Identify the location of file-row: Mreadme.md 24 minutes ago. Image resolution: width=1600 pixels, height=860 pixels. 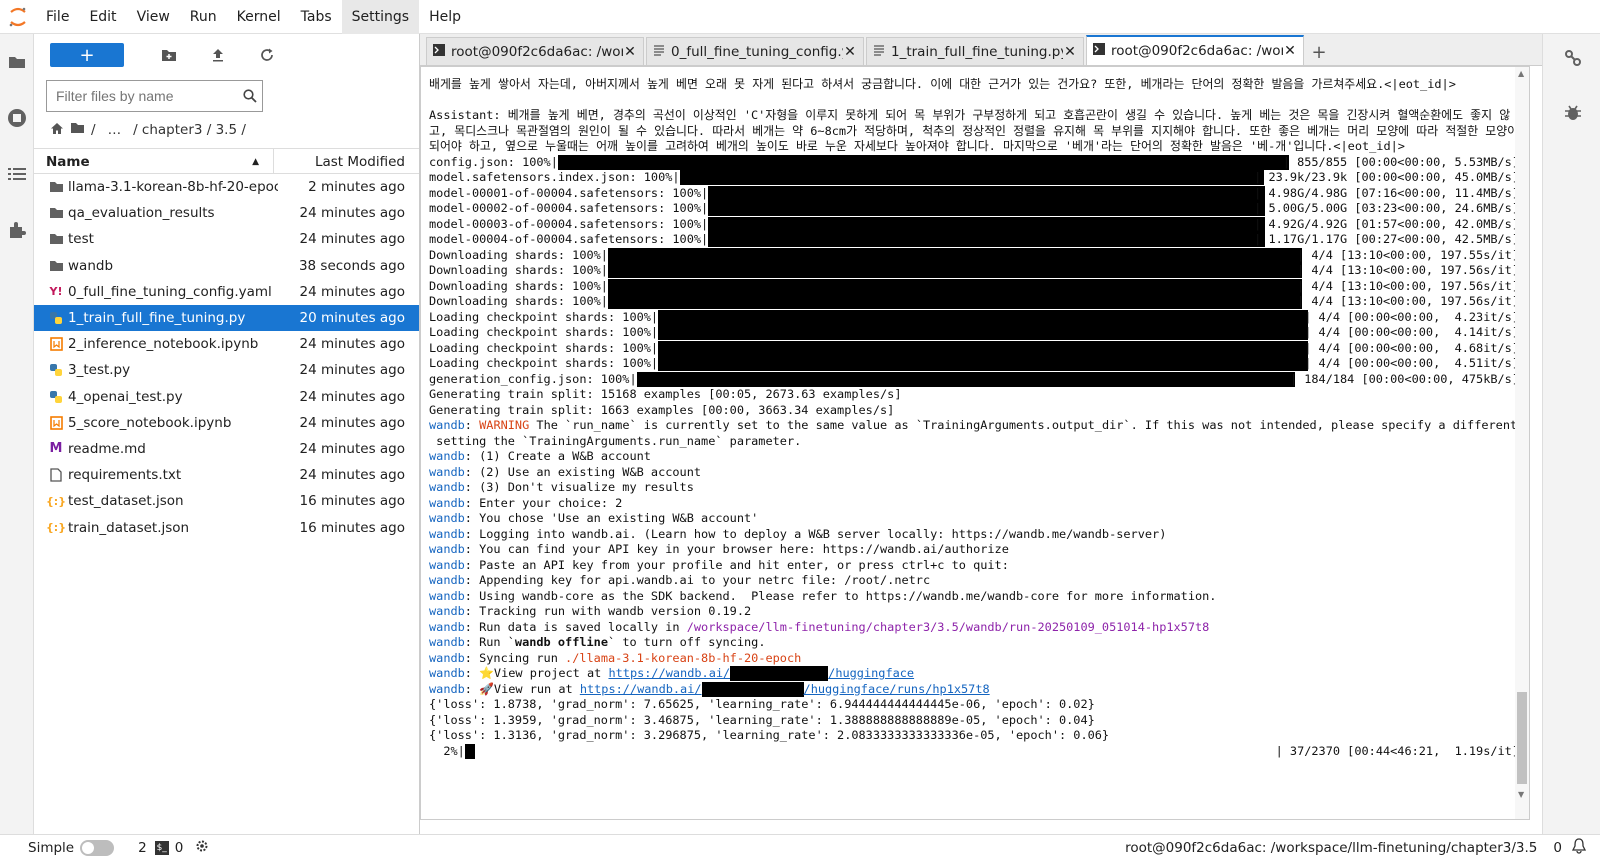
(226, 449).